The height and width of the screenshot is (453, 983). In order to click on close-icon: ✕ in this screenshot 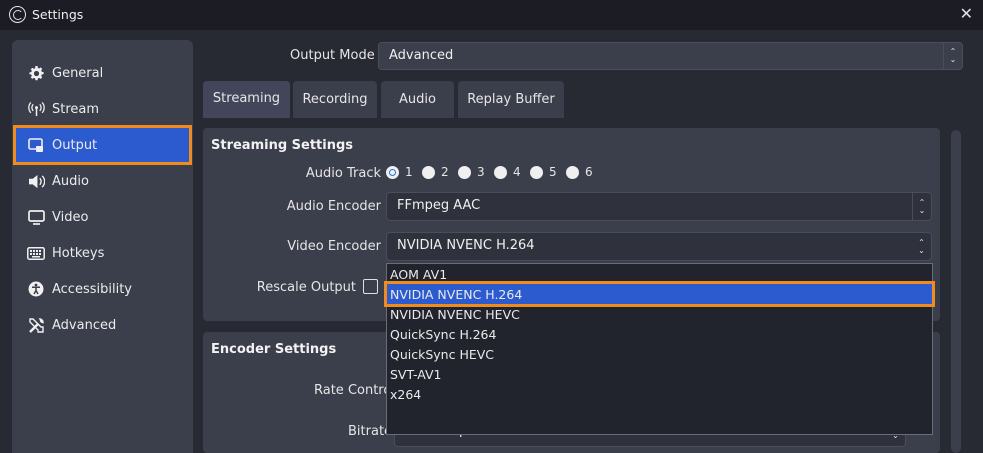, I will do `click(966, 13)`.